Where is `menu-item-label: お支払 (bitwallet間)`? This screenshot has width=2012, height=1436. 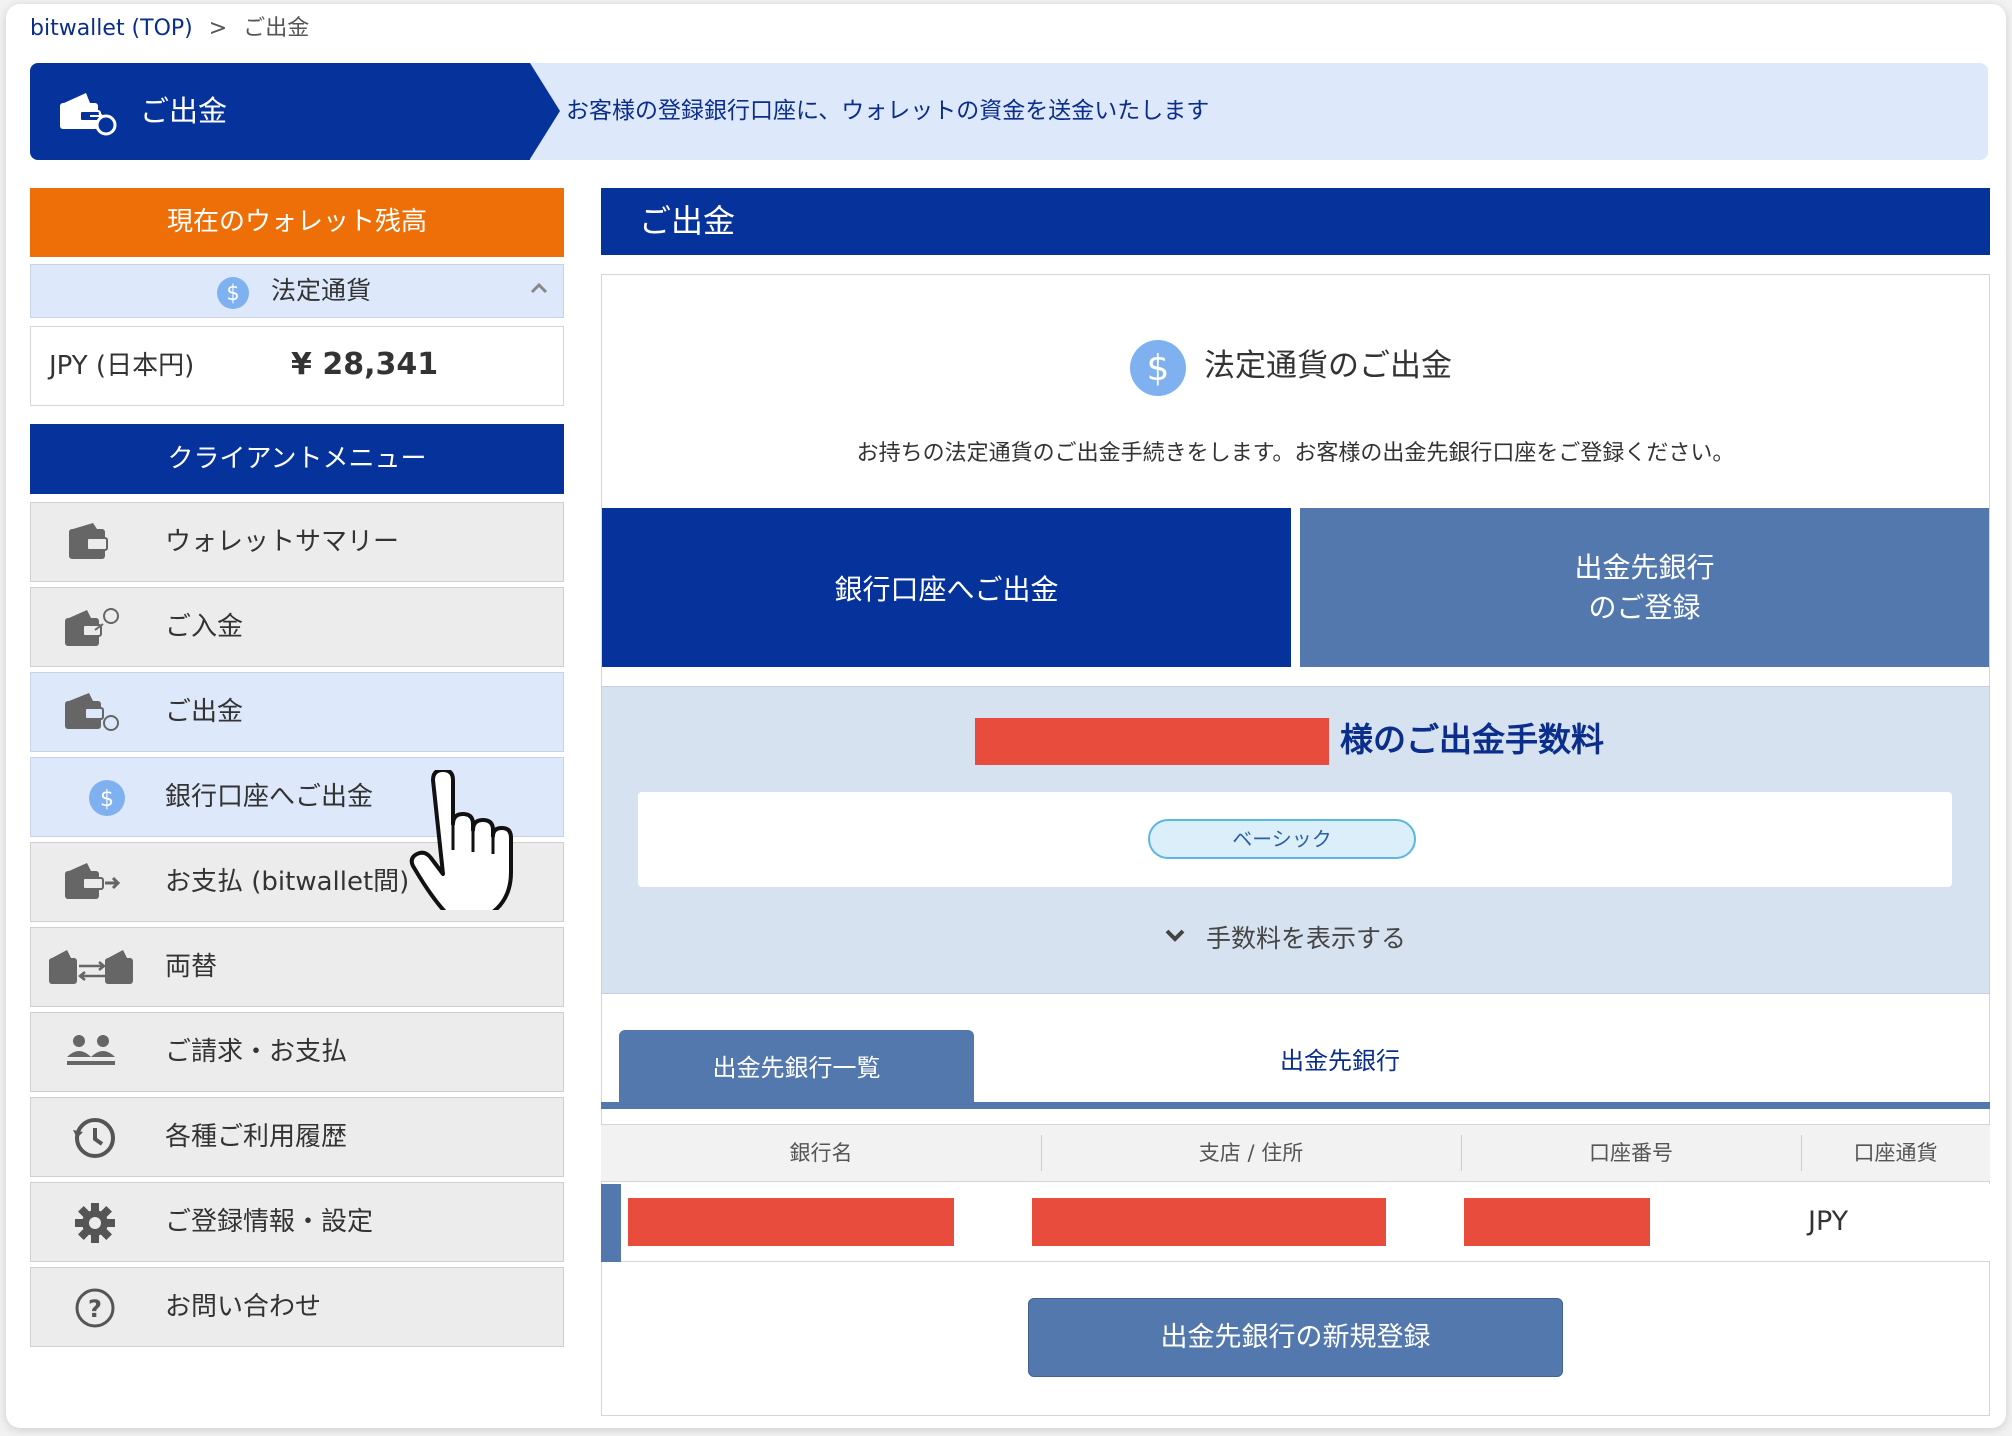 menu-item-label: お支払 (bitwallet間) is located at coordinates (287, 882).